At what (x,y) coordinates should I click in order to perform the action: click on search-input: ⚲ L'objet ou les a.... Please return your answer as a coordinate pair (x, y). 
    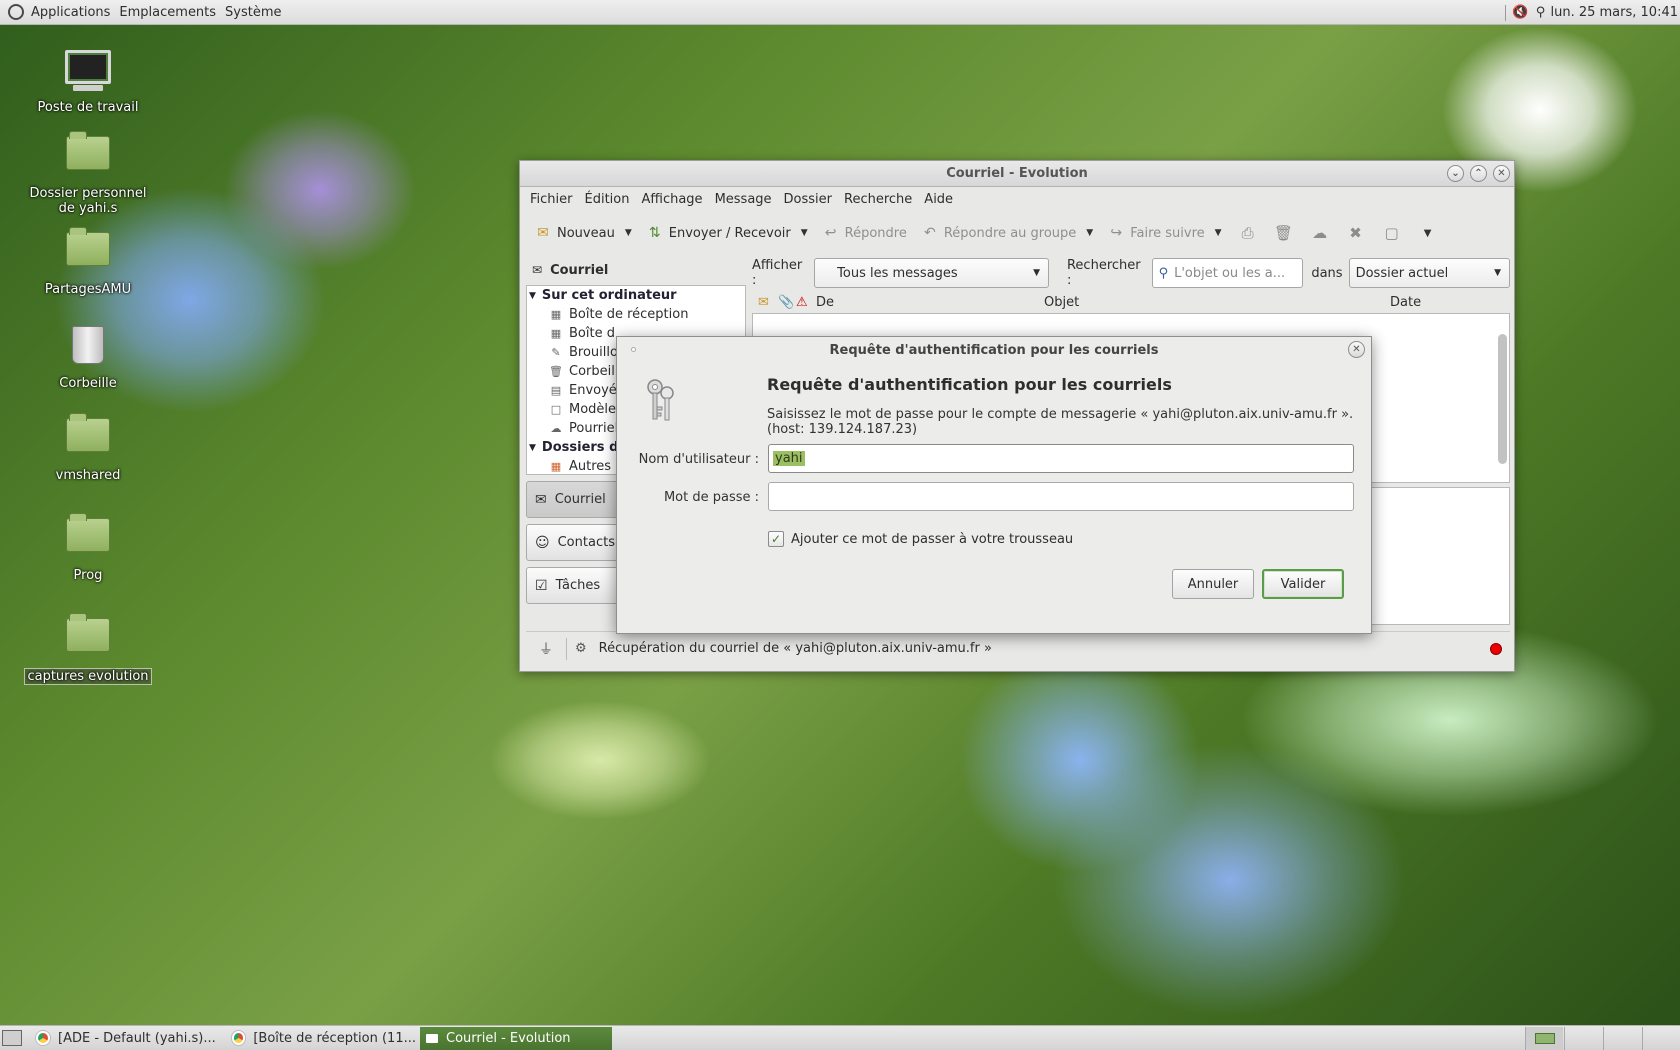
    Looking at the image, I should click on (1227, 273).